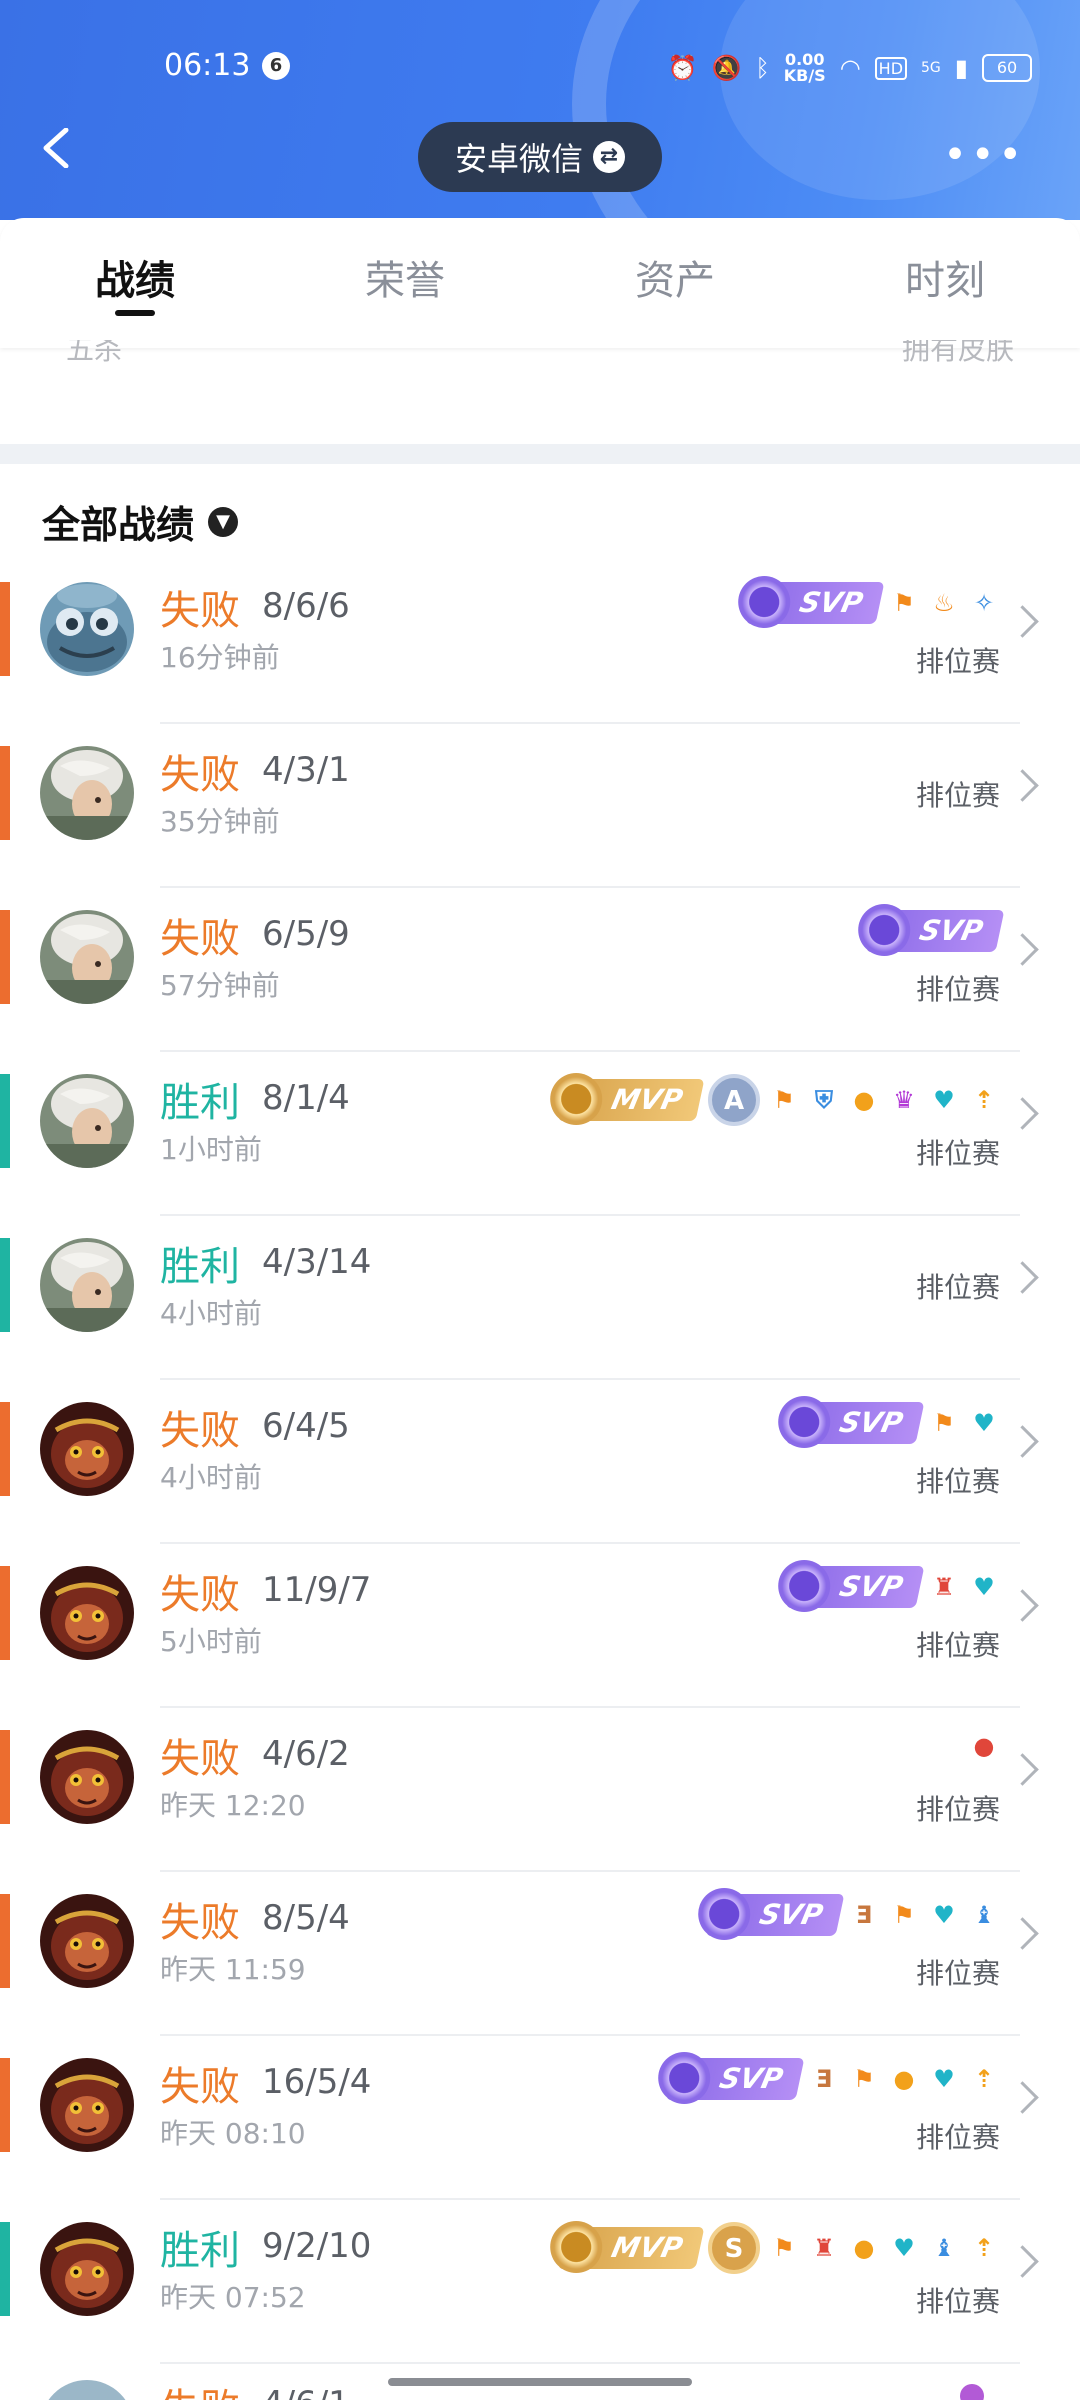 The width and height of the screenshot is (1080, 2400). What do you see at coordinates (540, 642) in the screenshot?
I see `match-row: 失败 8/6/6 16分钟前 SVP ⚑ ♨ ✧ 排位赛` at bounding box center [540, 642].